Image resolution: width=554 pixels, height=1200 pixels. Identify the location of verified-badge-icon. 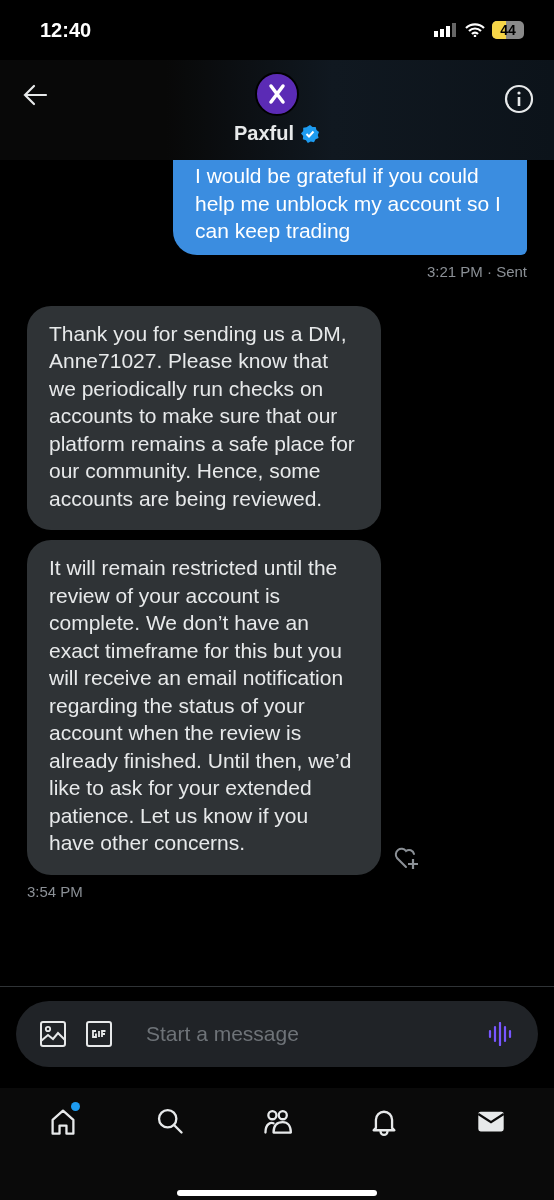
(310, 133).